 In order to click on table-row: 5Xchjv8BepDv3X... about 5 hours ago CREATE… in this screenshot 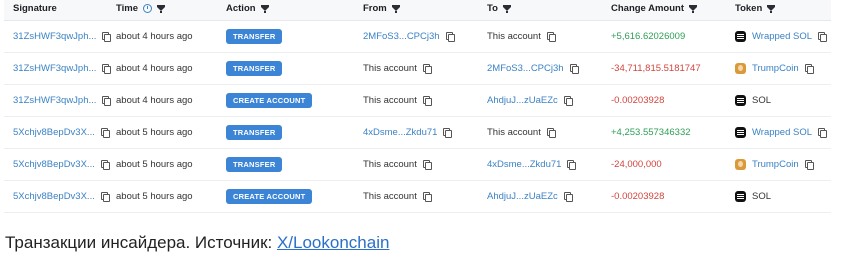, I will do `click(417, 197)`.